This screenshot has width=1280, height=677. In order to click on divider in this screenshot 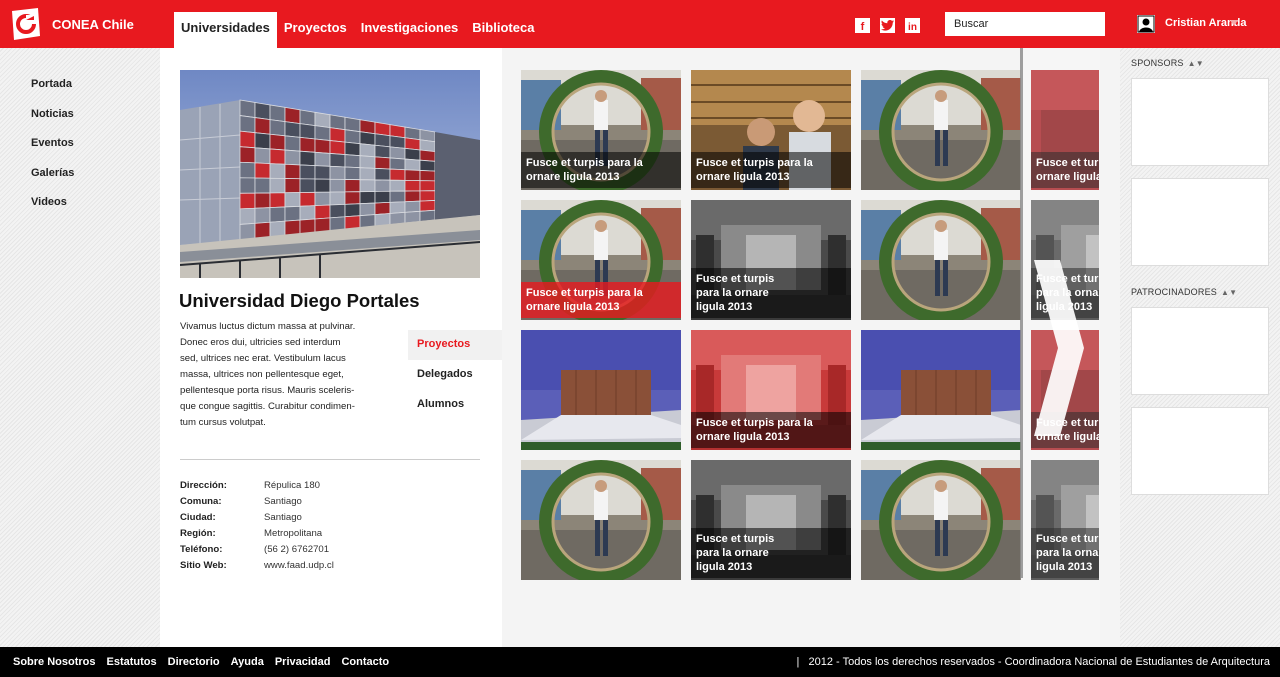, I will do `click(330, 459)`.